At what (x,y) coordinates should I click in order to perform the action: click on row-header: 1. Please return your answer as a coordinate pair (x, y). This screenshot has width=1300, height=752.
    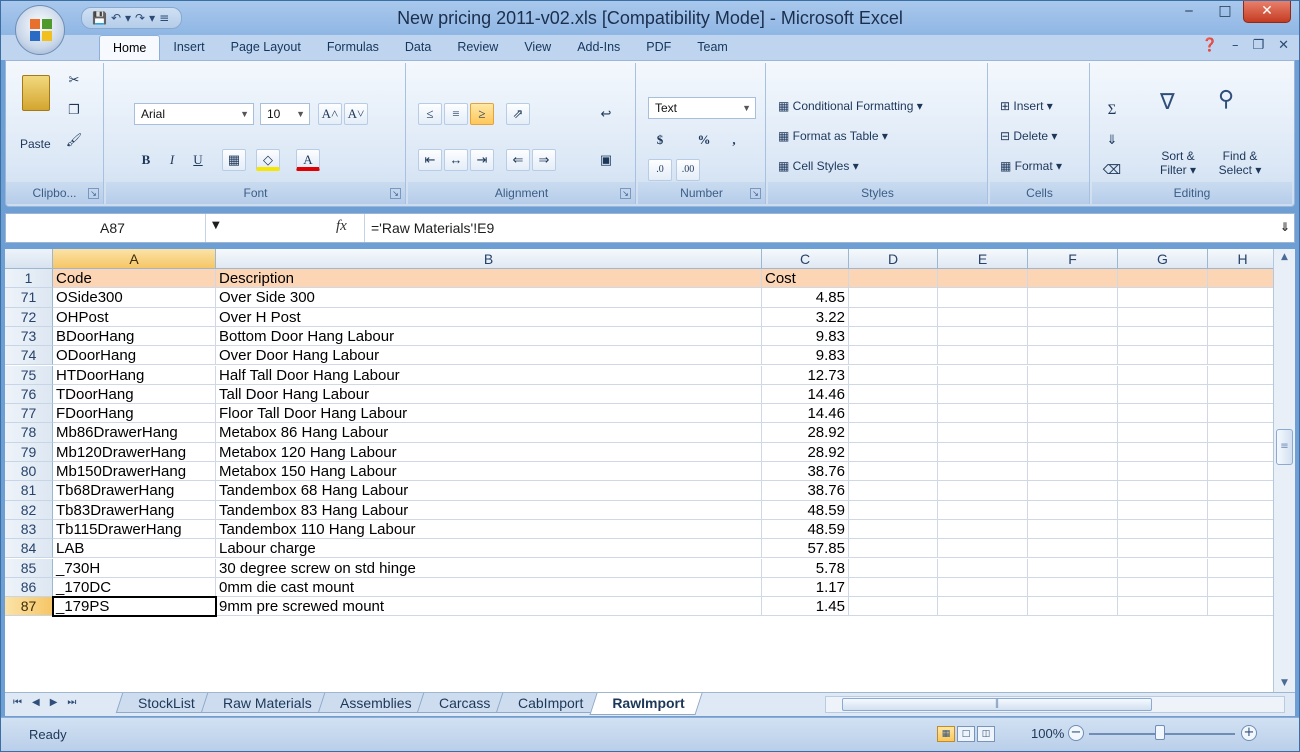
    Looking at the image, I should click on (29, 279).